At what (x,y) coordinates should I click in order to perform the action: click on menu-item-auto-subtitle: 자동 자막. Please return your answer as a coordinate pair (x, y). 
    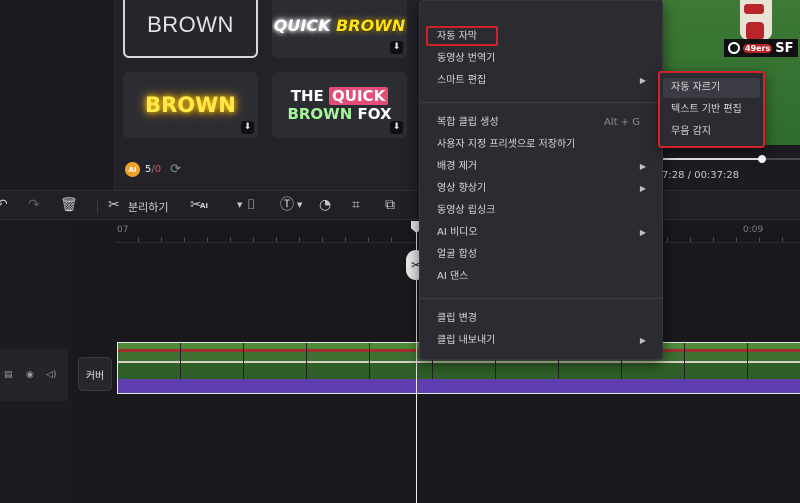
    Looking at the image, I should click on (457, 37).